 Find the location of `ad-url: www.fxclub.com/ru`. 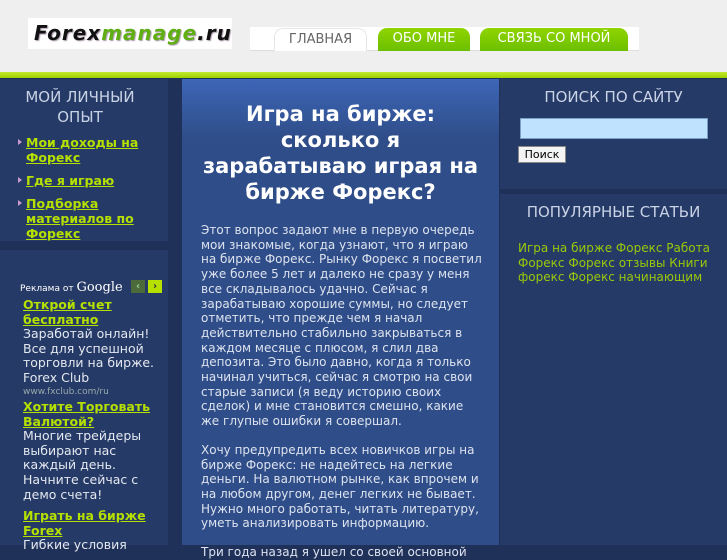

ad-url: www.fxclub.com/ru is located at coordinates (93, 392).